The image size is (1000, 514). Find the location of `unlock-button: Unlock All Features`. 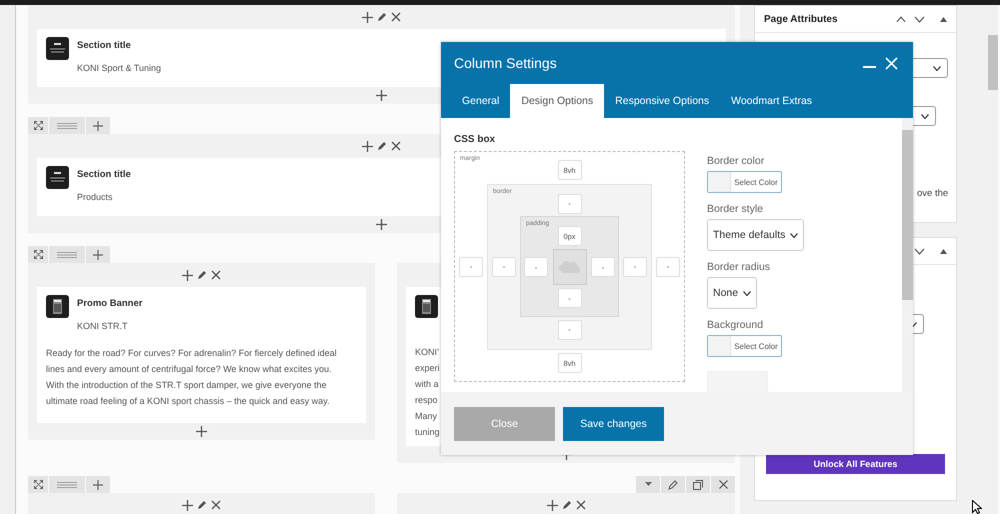

unlock-button: Unlock All Features is located at coordinates (855, 464).